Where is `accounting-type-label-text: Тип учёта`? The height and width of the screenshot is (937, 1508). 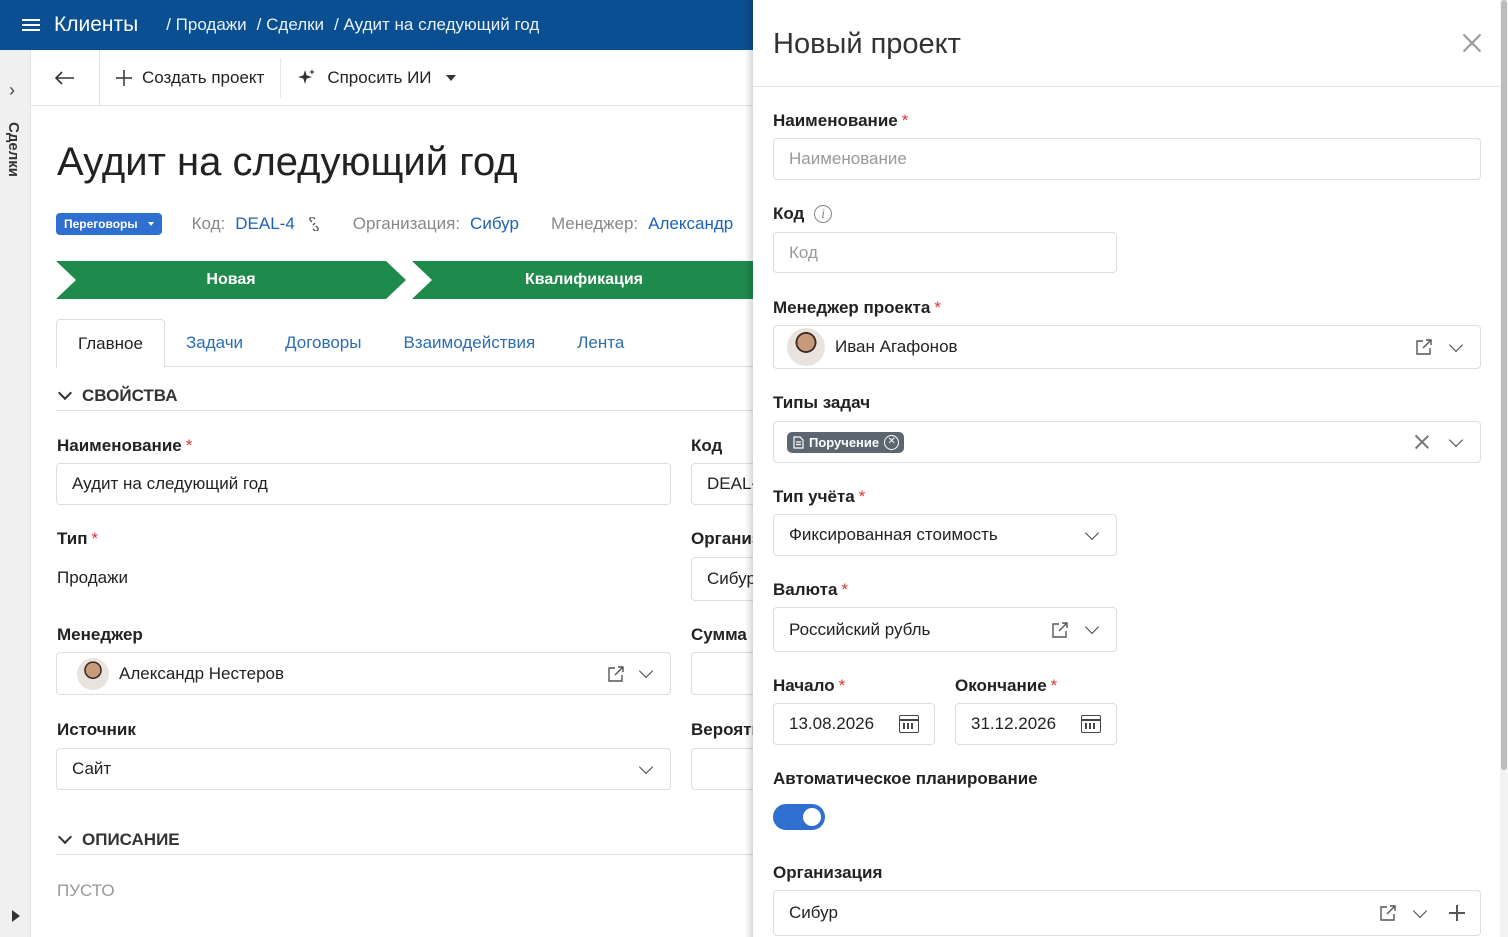
accounting-type-label-text: Тип учёта is located at coordinates (814, 496).